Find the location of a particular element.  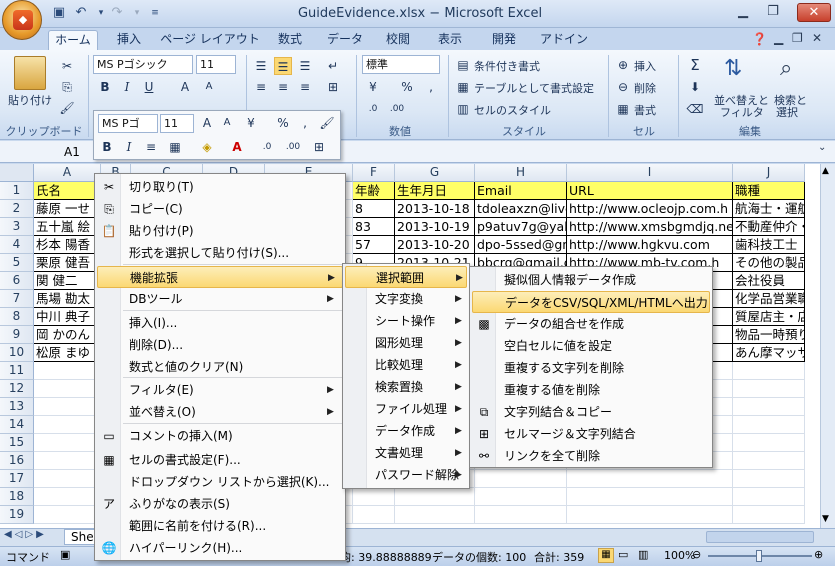

cell-A10: 松原 まゆ is located at coordinates (67, 353).